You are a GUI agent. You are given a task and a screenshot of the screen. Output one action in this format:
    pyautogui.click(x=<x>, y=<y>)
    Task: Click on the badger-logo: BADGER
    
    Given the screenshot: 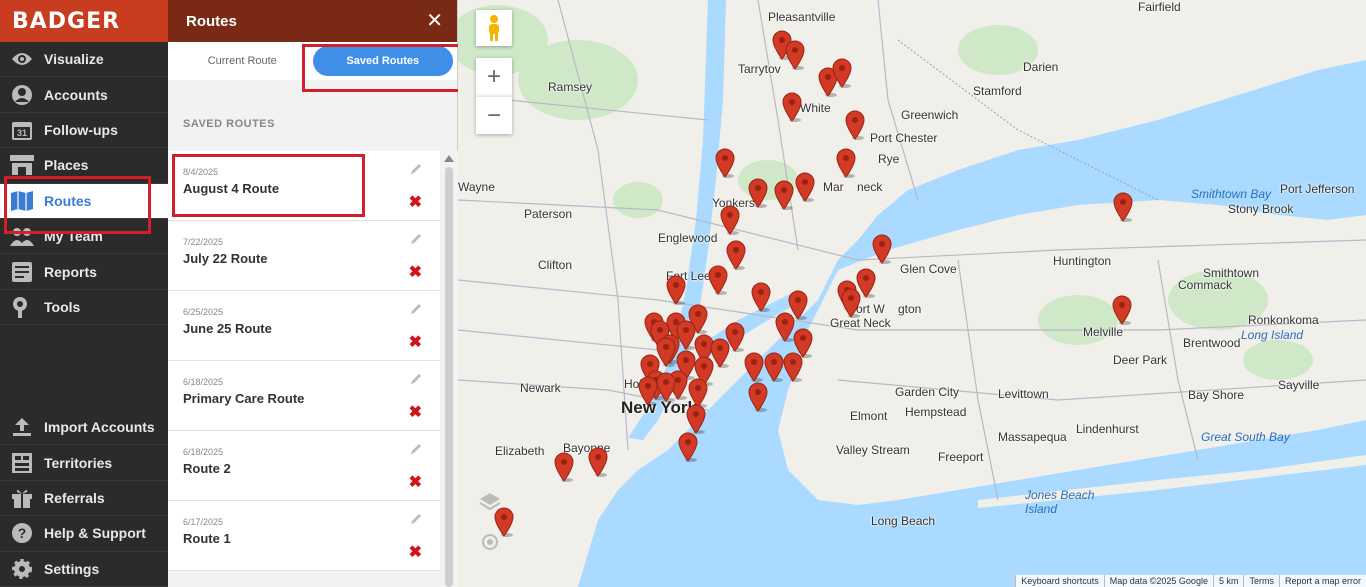 What is the action you would take?
    pyautogui.click(x=84, y=21)
    